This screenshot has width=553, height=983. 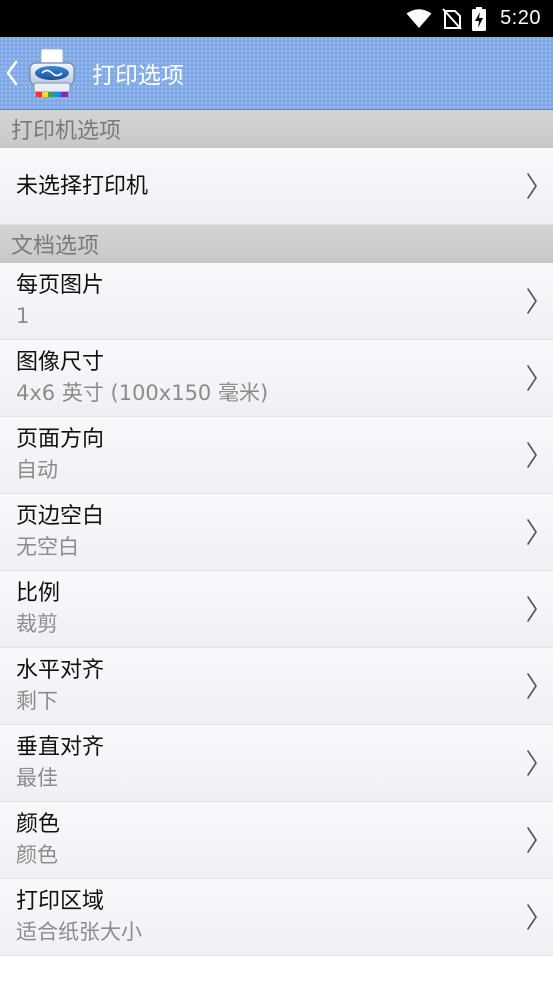 What do you see at coordinates (276, 18) in the screenshot?
I see `status-bar: 5:20` at bounding box center [276, 18].